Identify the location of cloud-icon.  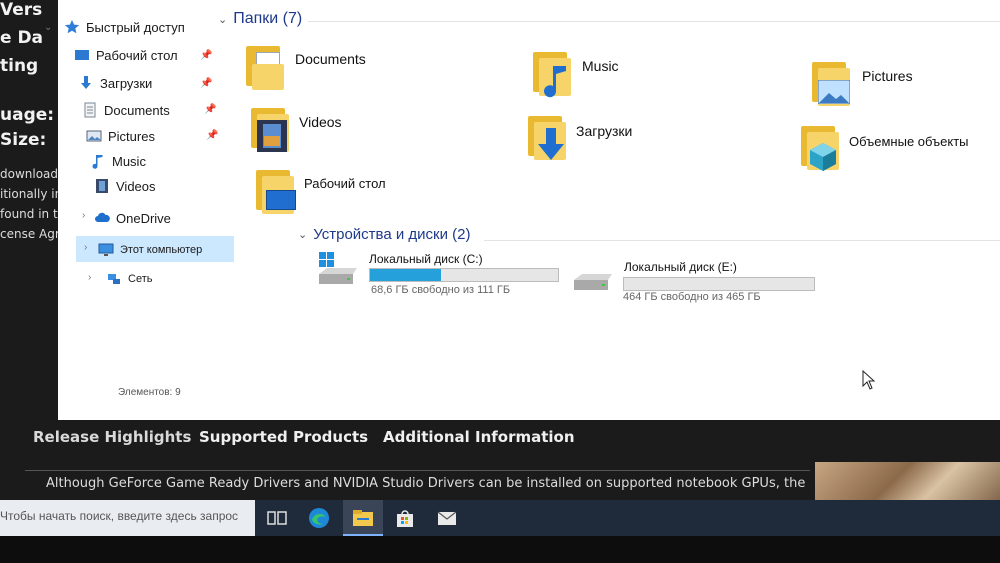
(102, 218).